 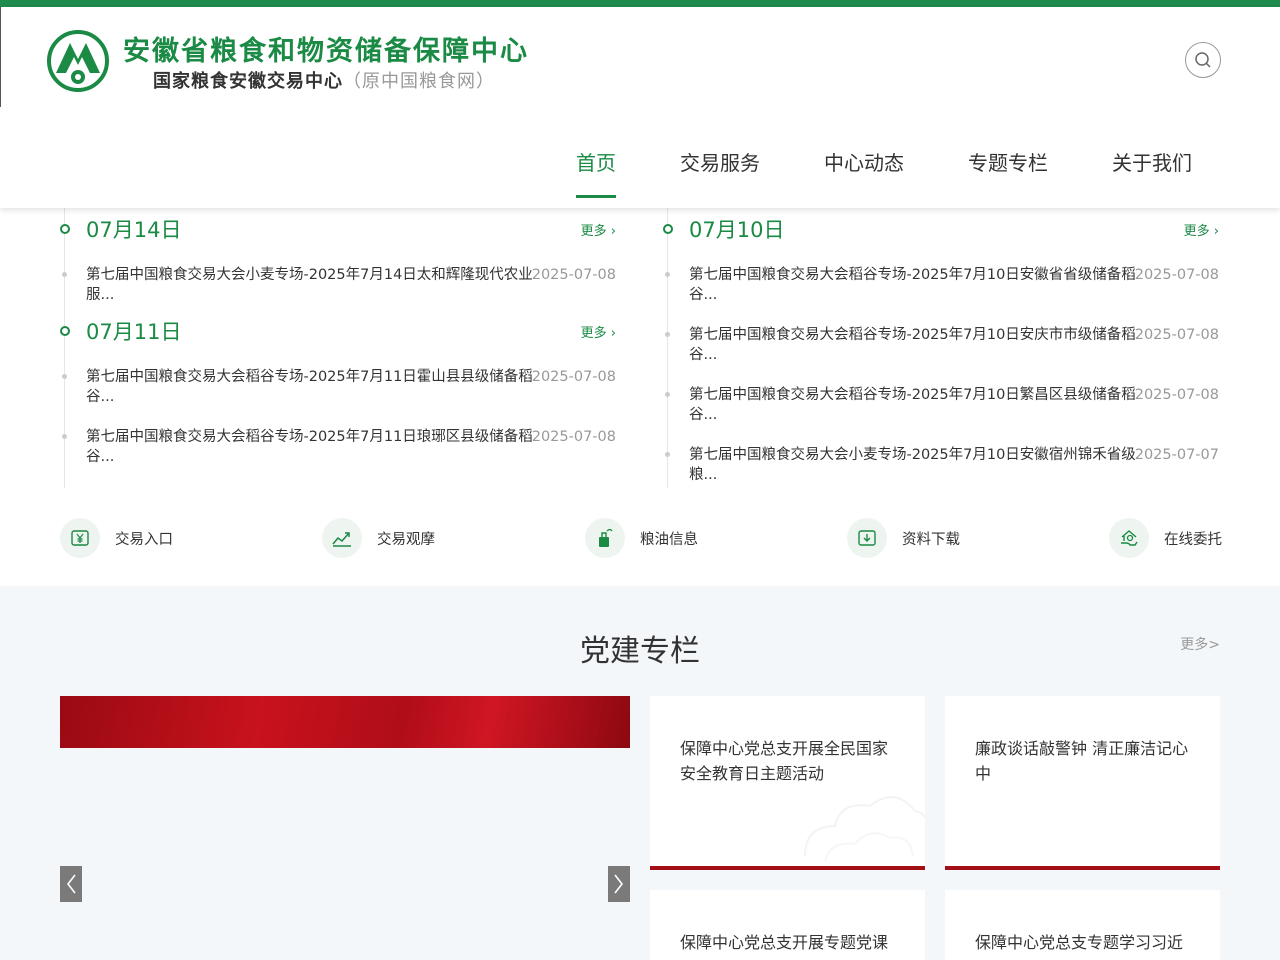 I want to click on quick-link-label: 资料下载, so click(x=931, y=539).